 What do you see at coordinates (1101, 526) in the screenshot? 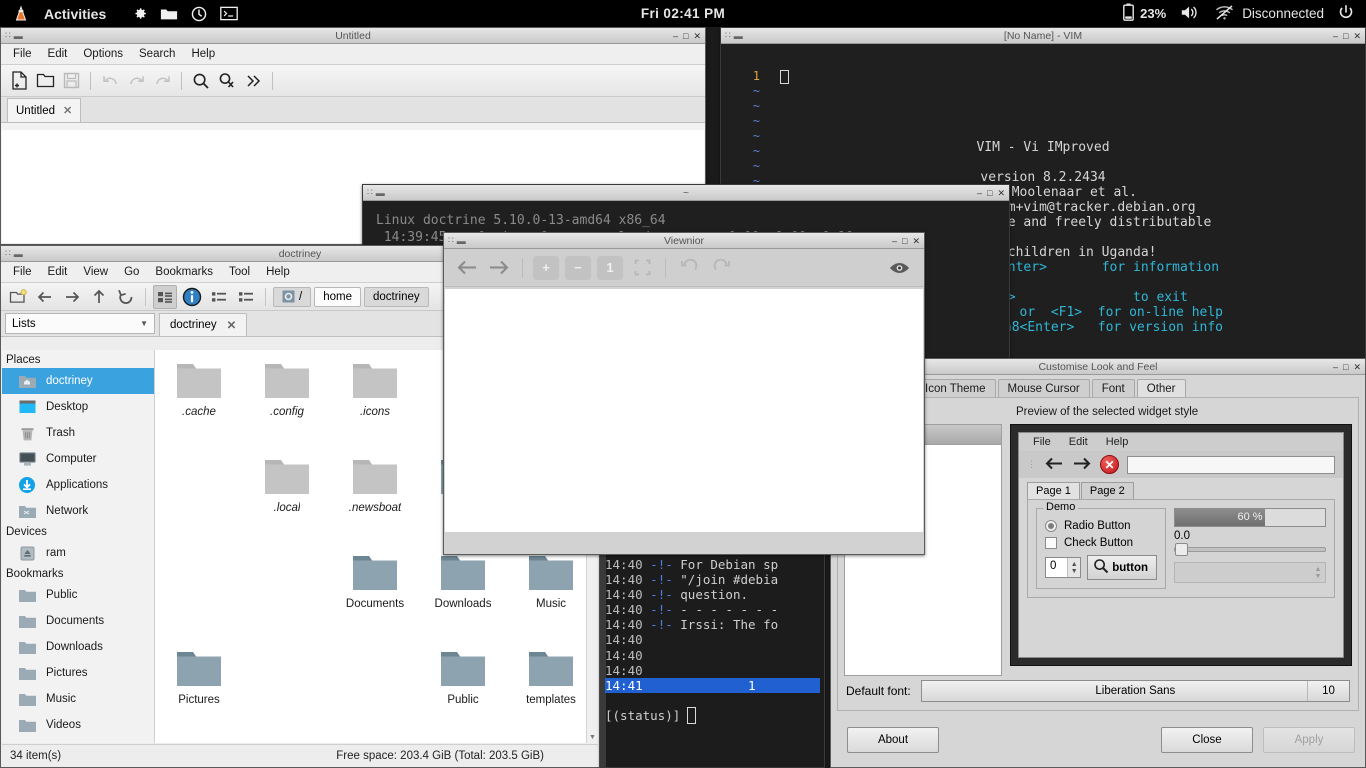
I see `radio-button-row: Radio Button` at bounding box center [1101, 526].